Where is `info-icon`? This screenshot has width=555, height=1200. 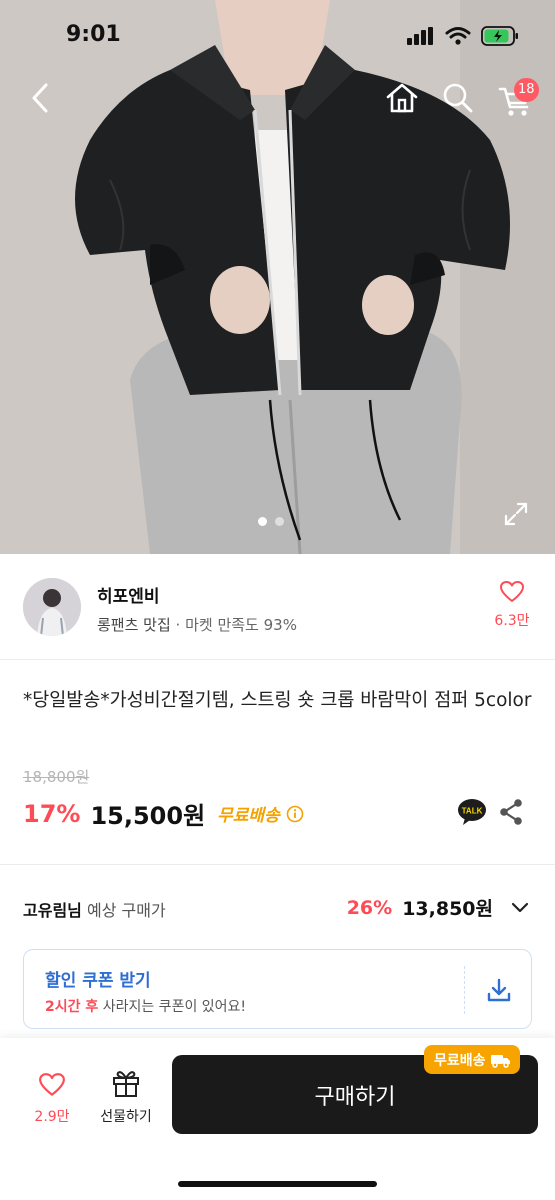 info-icon is located at coordinates (295, 814).